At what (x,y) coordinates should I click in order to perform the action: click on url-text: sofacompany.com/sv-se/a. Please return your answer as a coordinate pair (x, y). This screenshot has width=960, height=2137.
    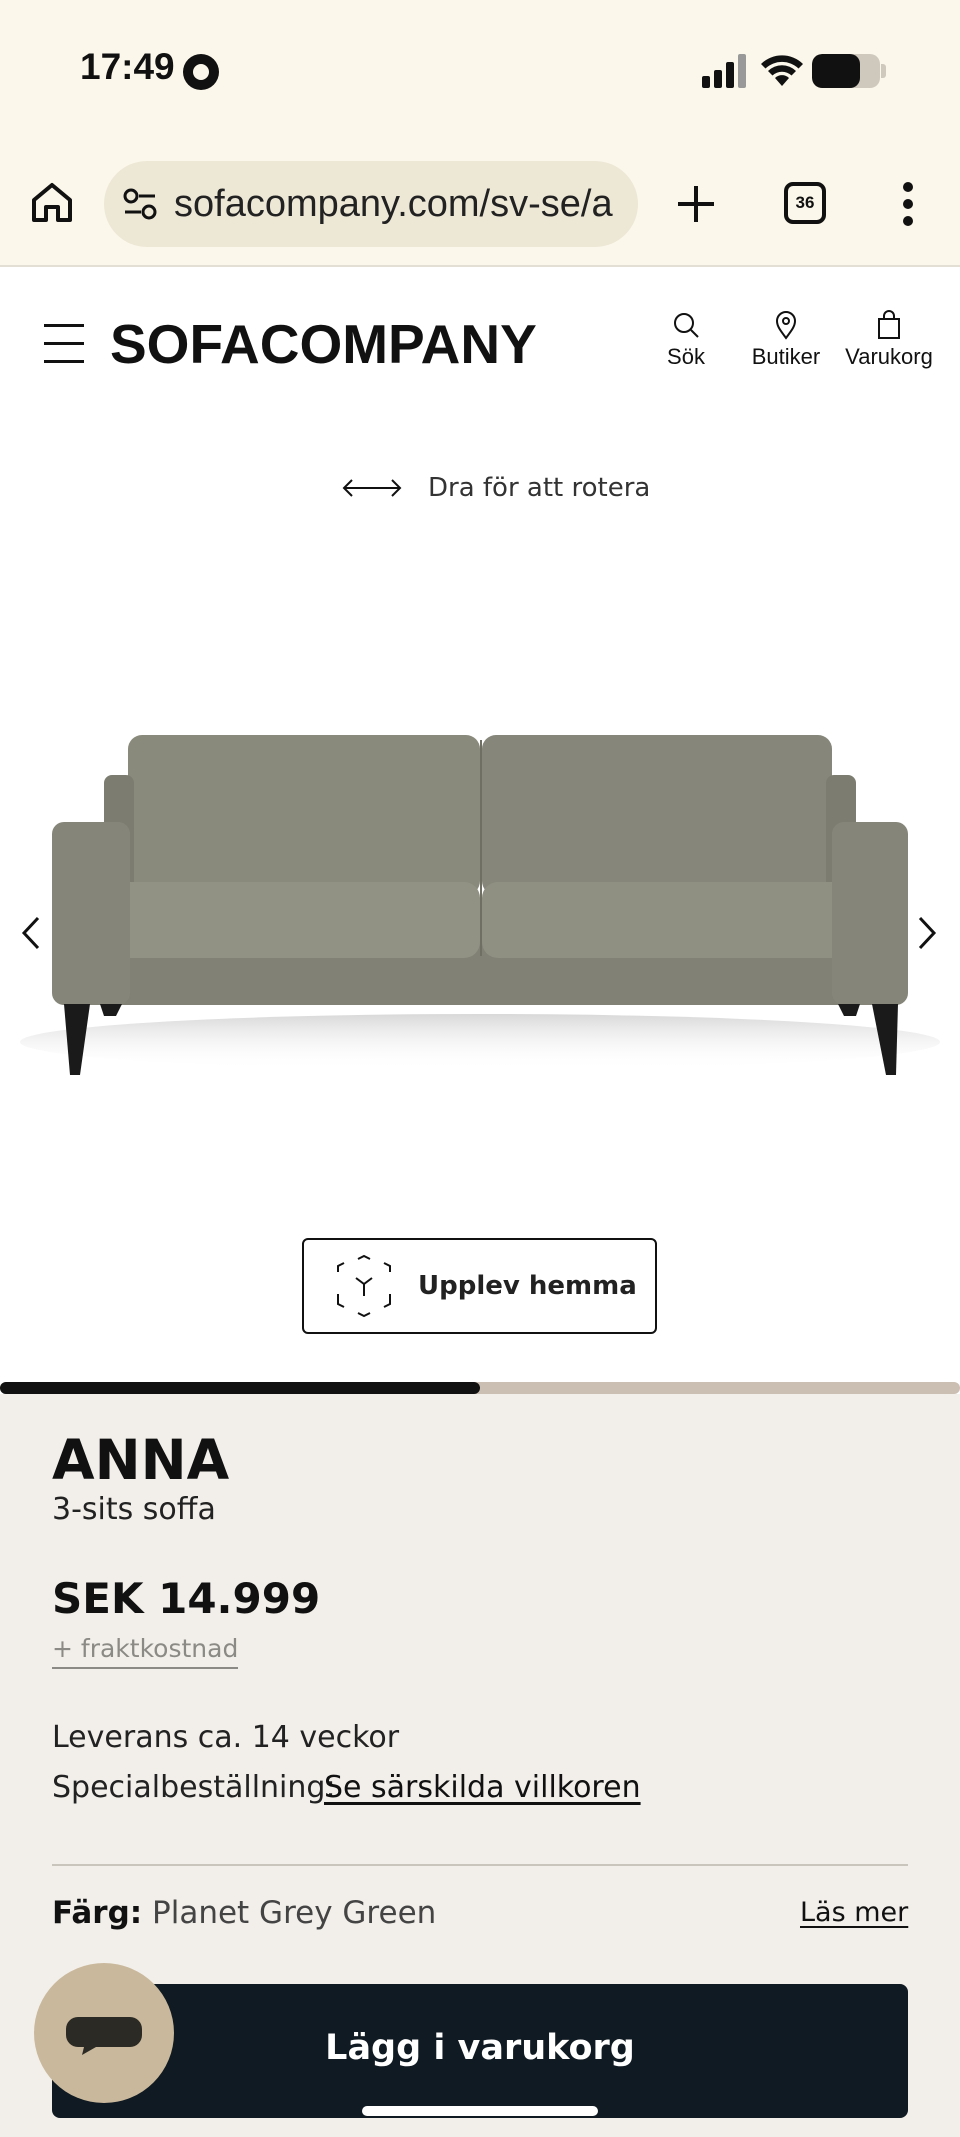
    Looking at the image, I should click on (393, 204).